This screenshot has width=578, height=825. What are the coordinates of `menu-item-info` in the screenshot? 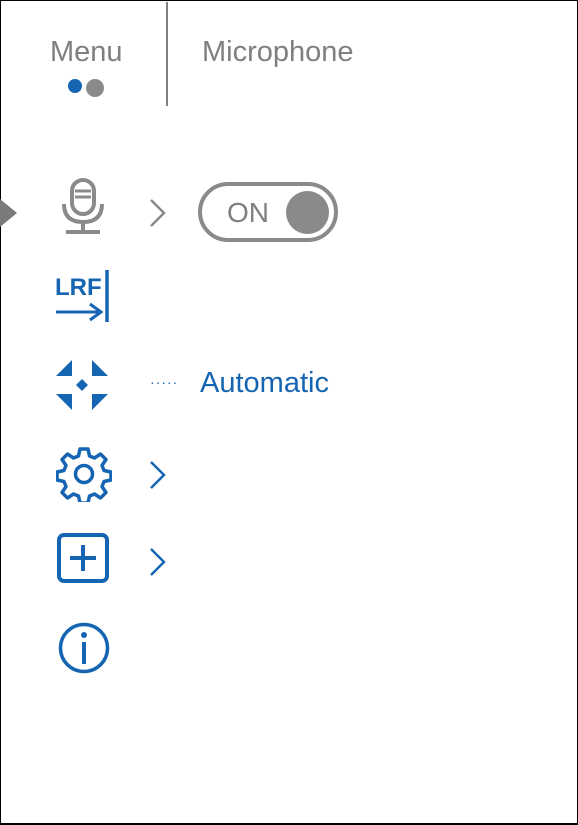 It's located at (85, 651).